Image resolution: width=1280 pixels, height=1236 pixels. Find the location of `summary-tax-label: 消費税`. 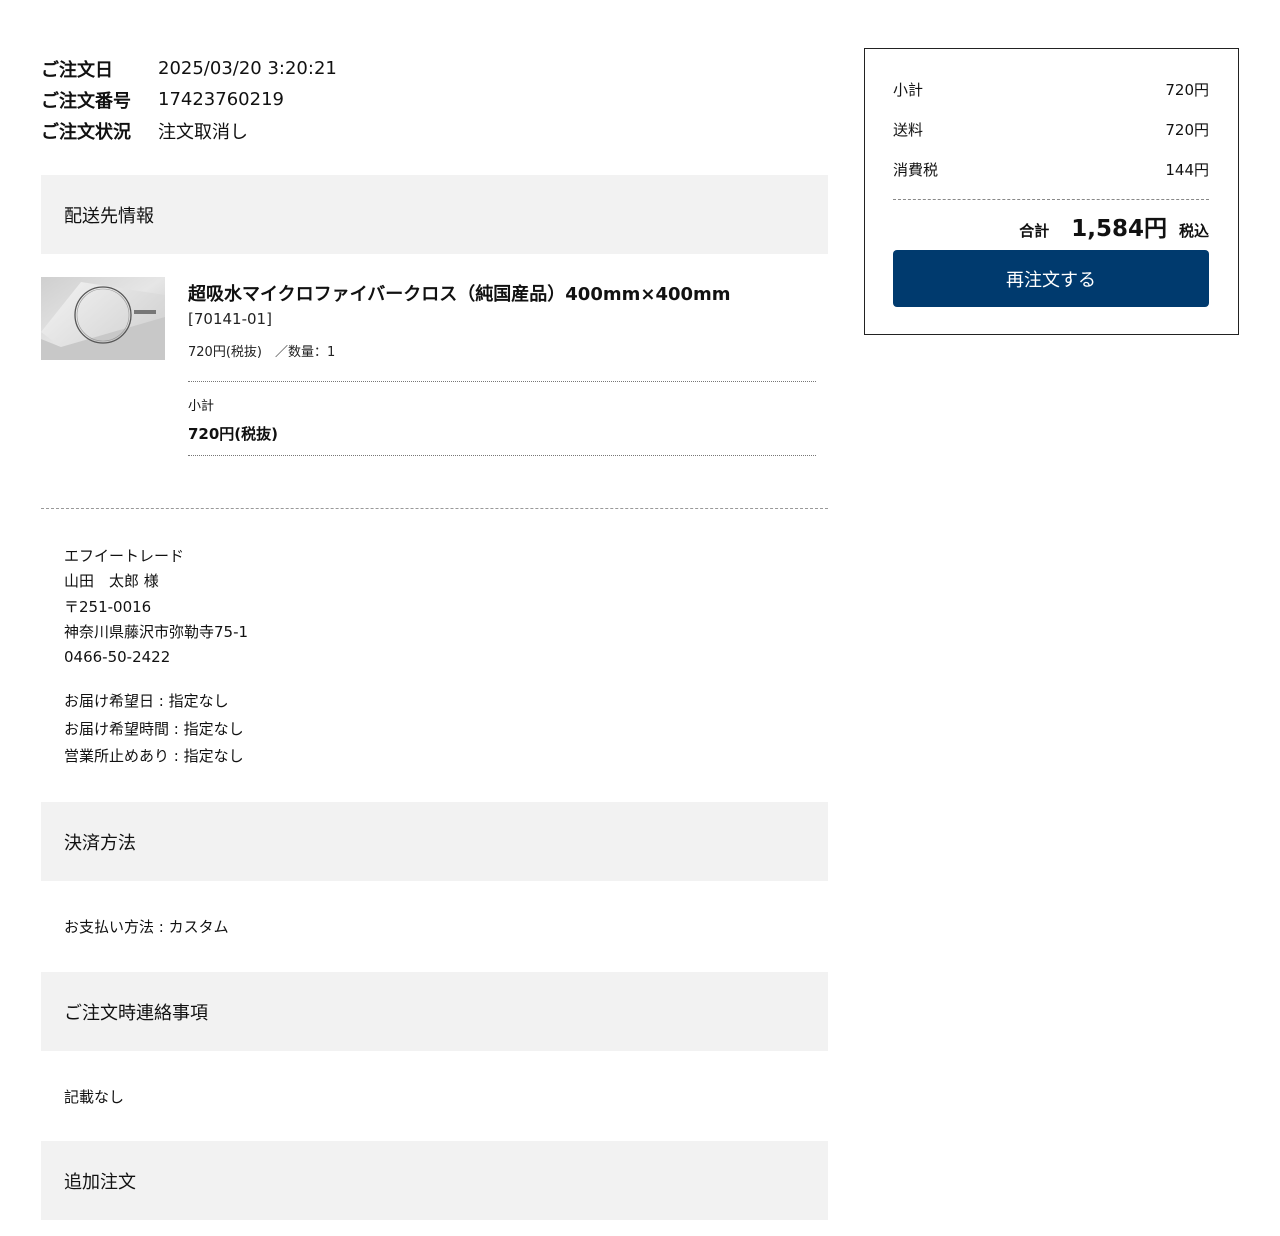

summary-tax-label: 消費税 is located at coordinates (916, 170).